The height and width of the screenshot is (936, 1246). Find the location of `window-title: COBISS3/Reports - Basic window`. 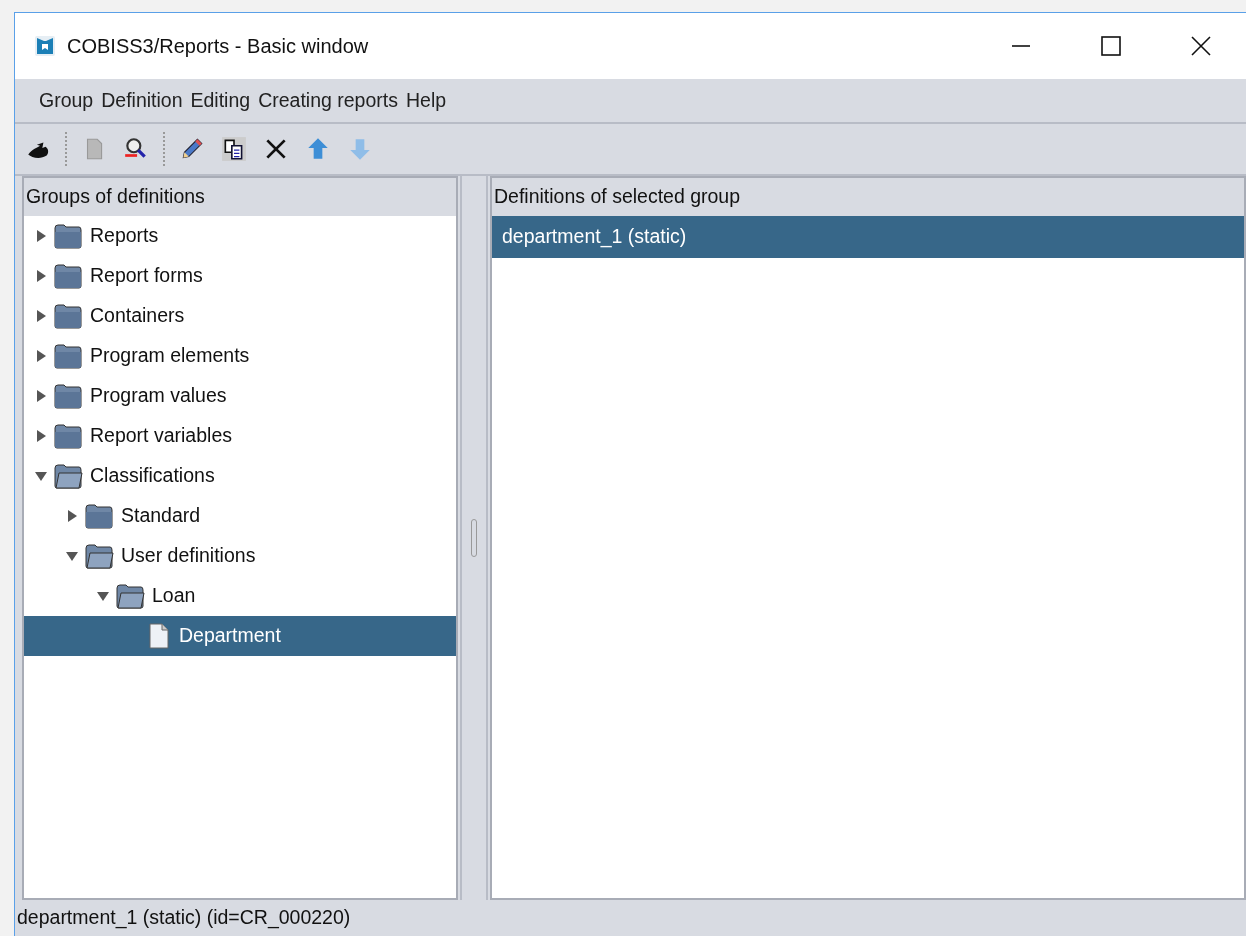

window-title: COBISS3/Reports - Basic window is located at coordinates (218, 46).